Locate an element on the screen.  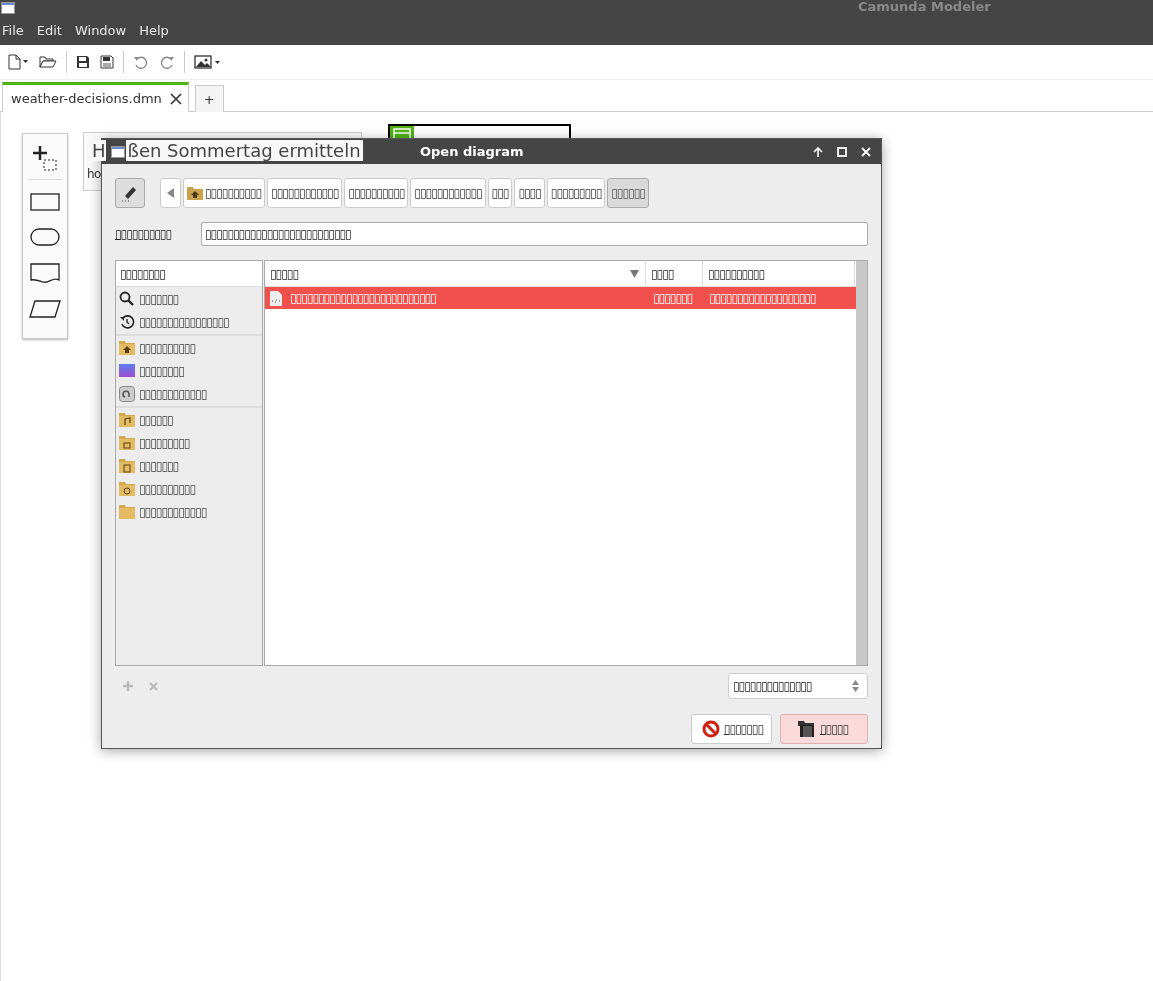
save-icon is located at coordinates (83, 62).